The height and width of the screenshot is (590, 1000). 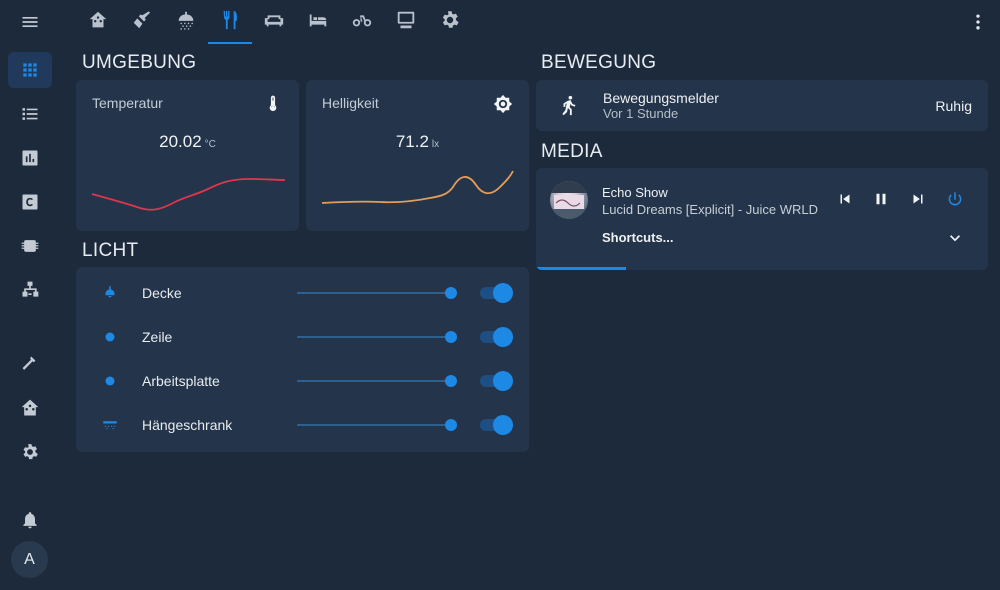 I want to click on tab-kitchen, so click(x=230, y=22).